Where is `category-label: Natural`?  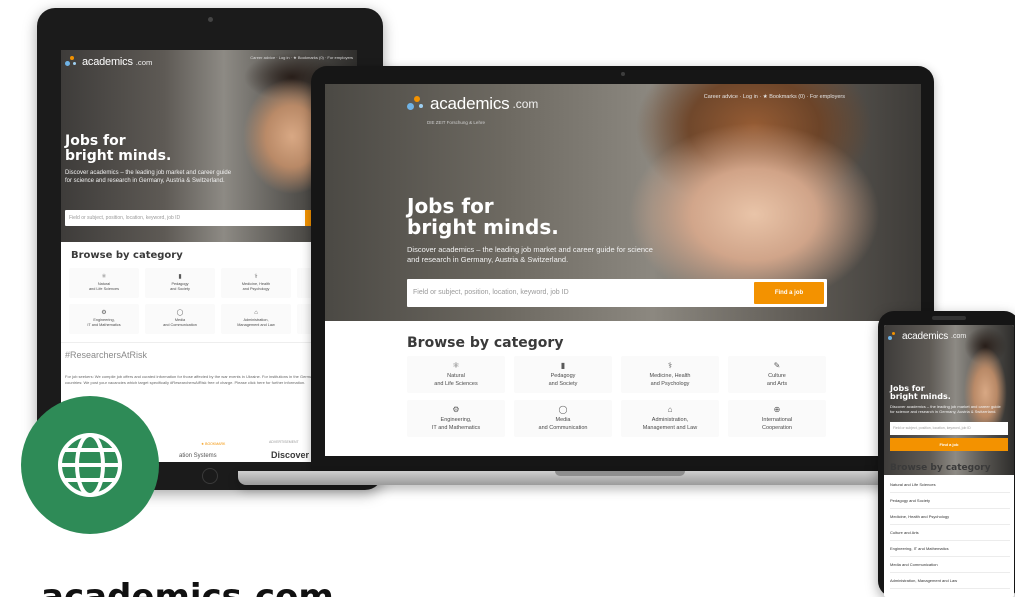 category-label: Natural is located at coordinates (456, 376).